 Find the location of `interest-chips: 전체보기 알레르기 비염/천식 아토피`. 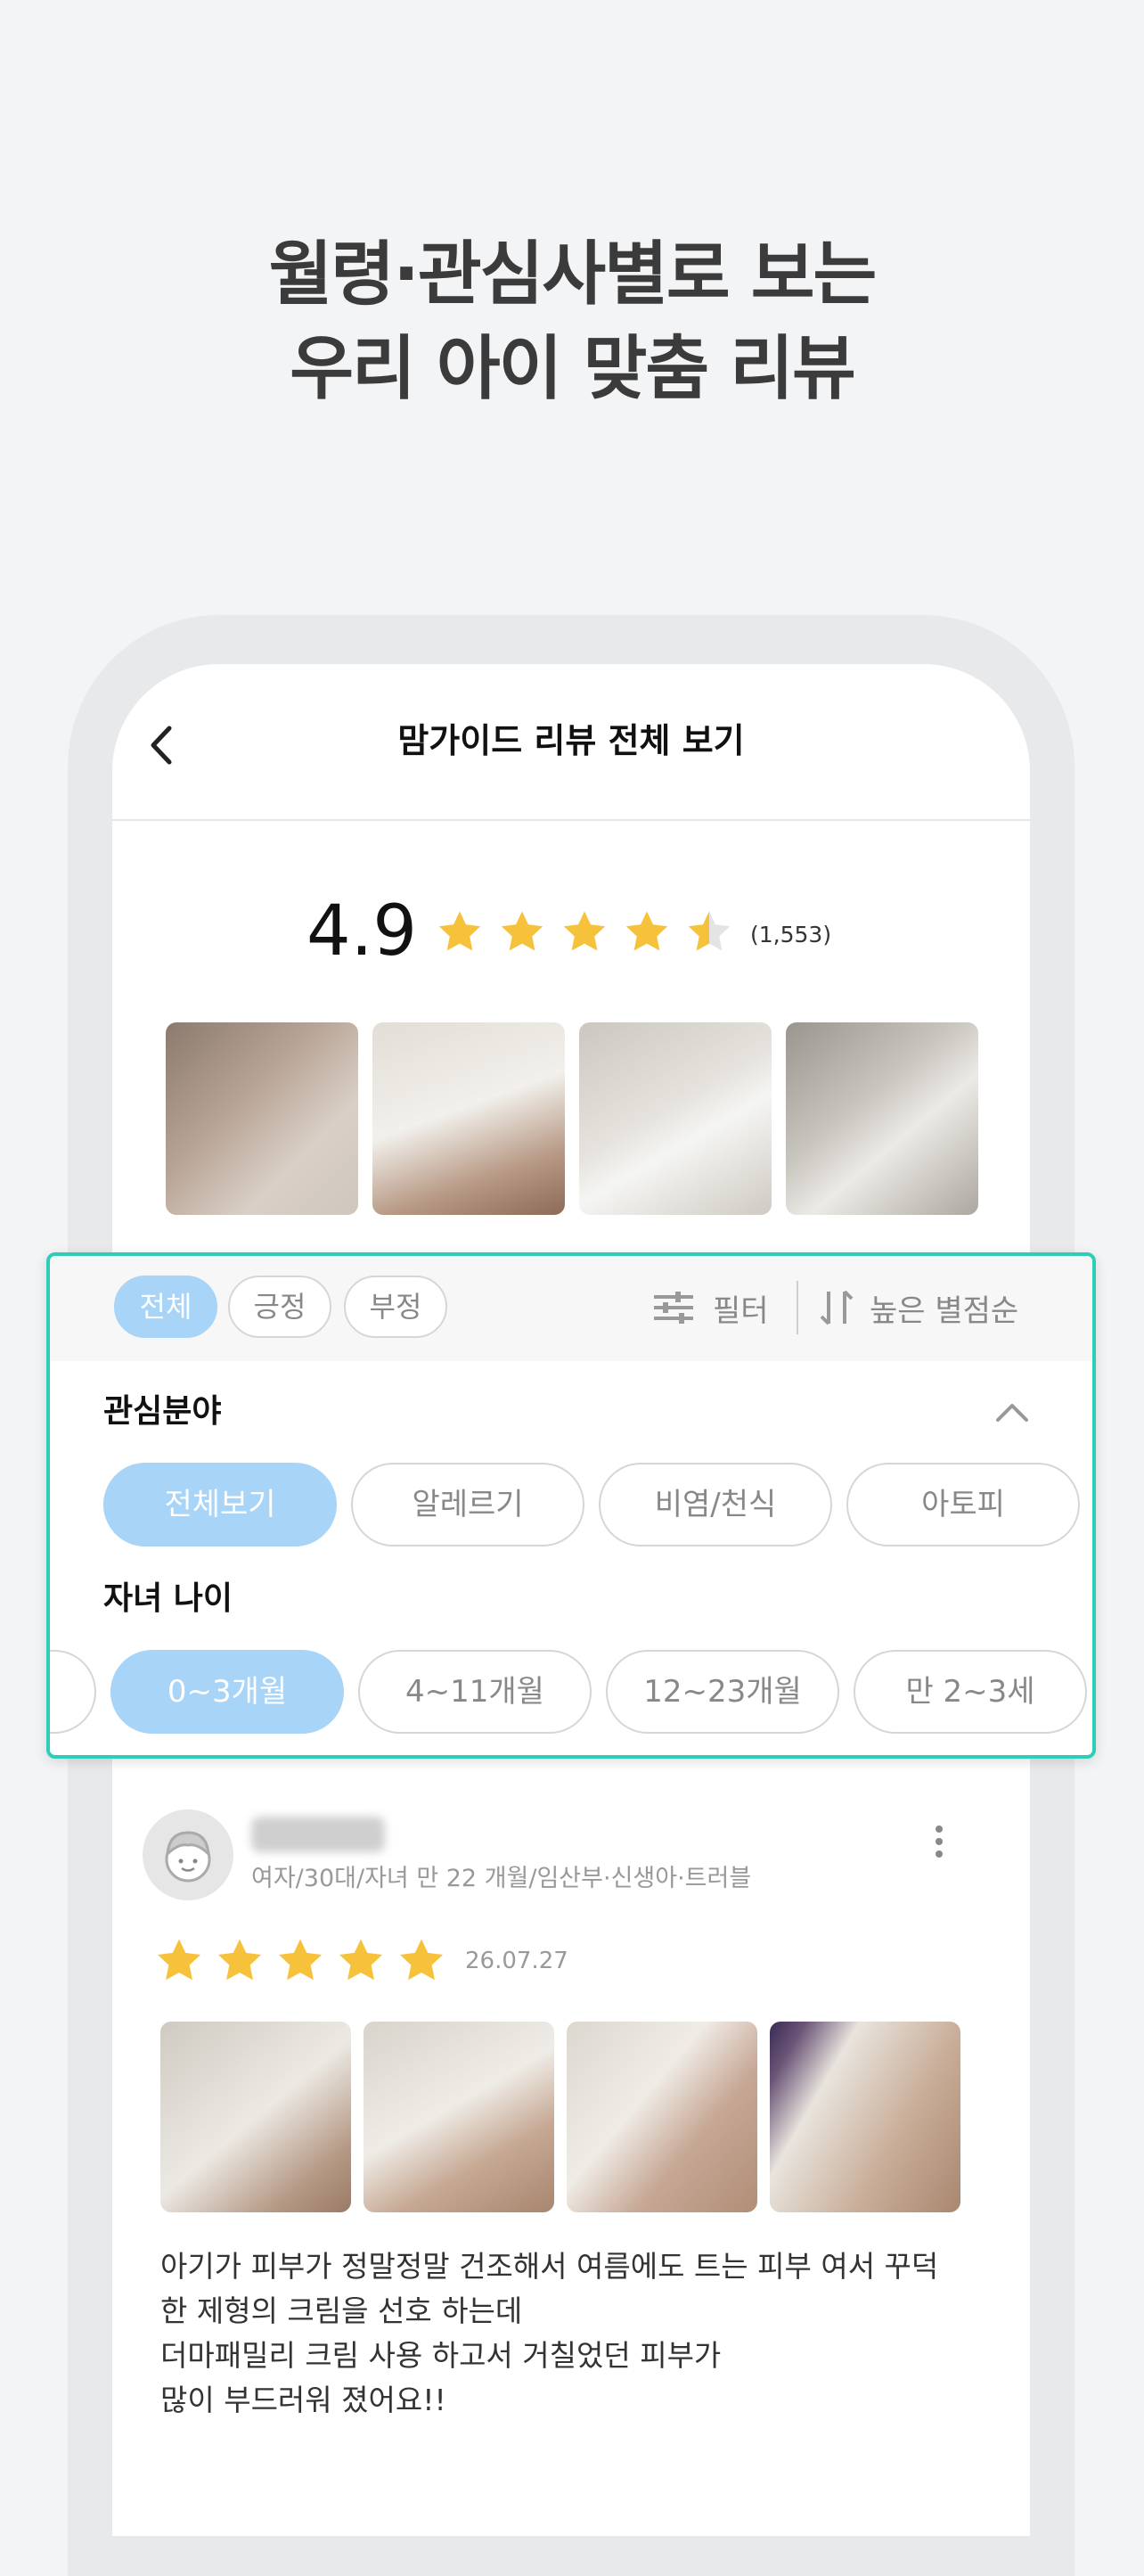

interest-chips: 전체보기 알레르기 비염/천식 아토피 is located at coordinates (571, 1505).